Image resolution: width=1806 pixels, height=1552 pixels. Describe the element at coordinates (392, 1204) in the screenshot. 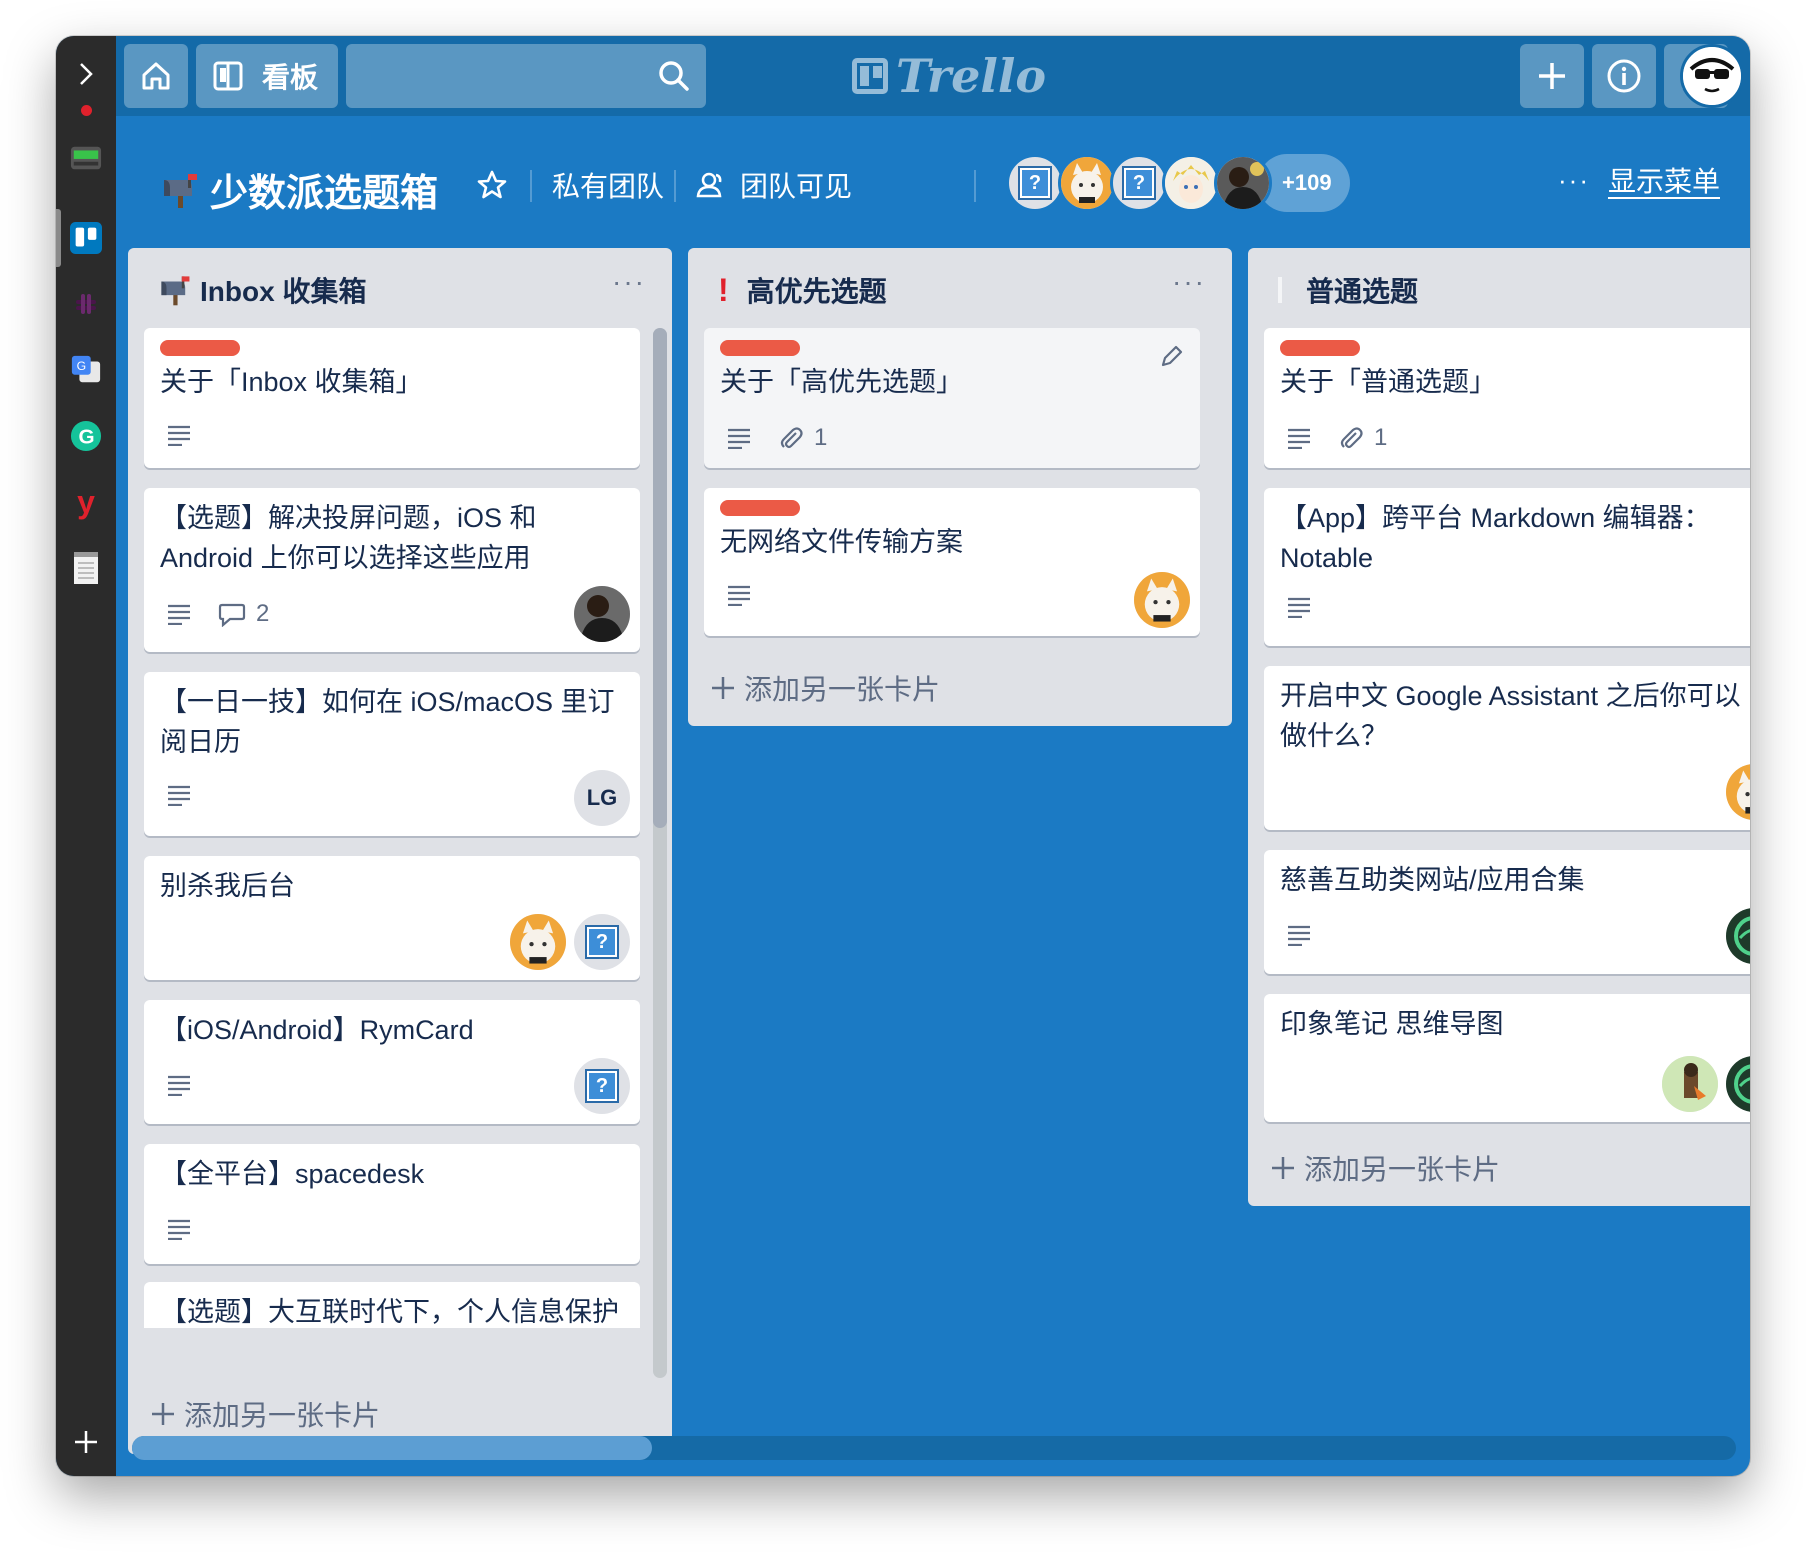

I see `card: 【全平台】spacedesk` at that location.